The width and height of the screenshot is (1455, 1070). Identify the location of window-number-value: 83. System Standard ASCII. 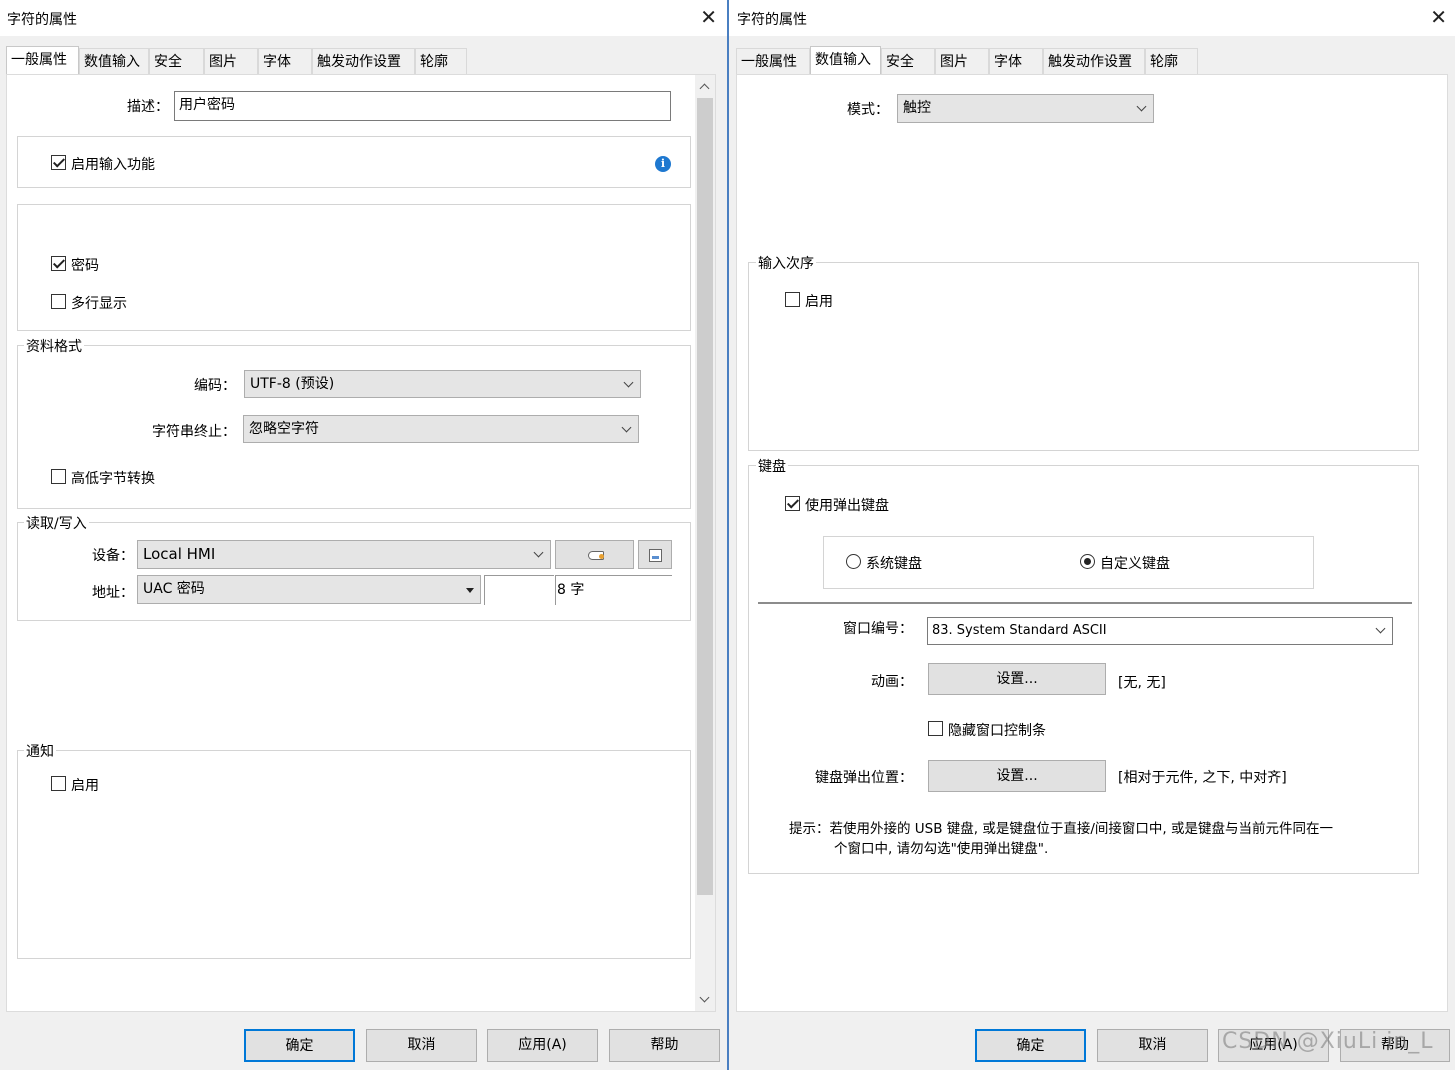
(1019, 630).